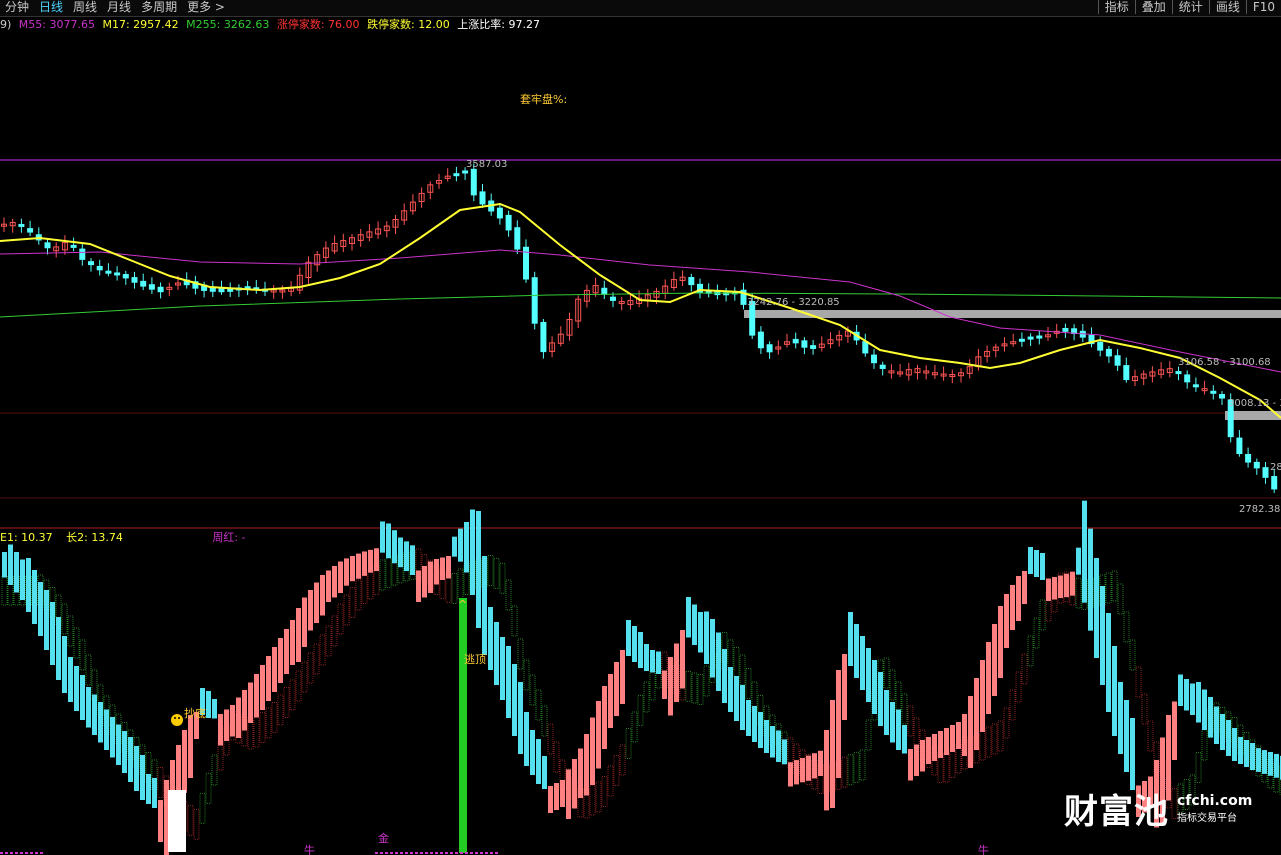 The height and width of the screenshot is (855, 1281). Describe the element at coordinates (793, 302) in the screenshot. I see `range-label-1: 3242.76 - 3220.85` at that location.